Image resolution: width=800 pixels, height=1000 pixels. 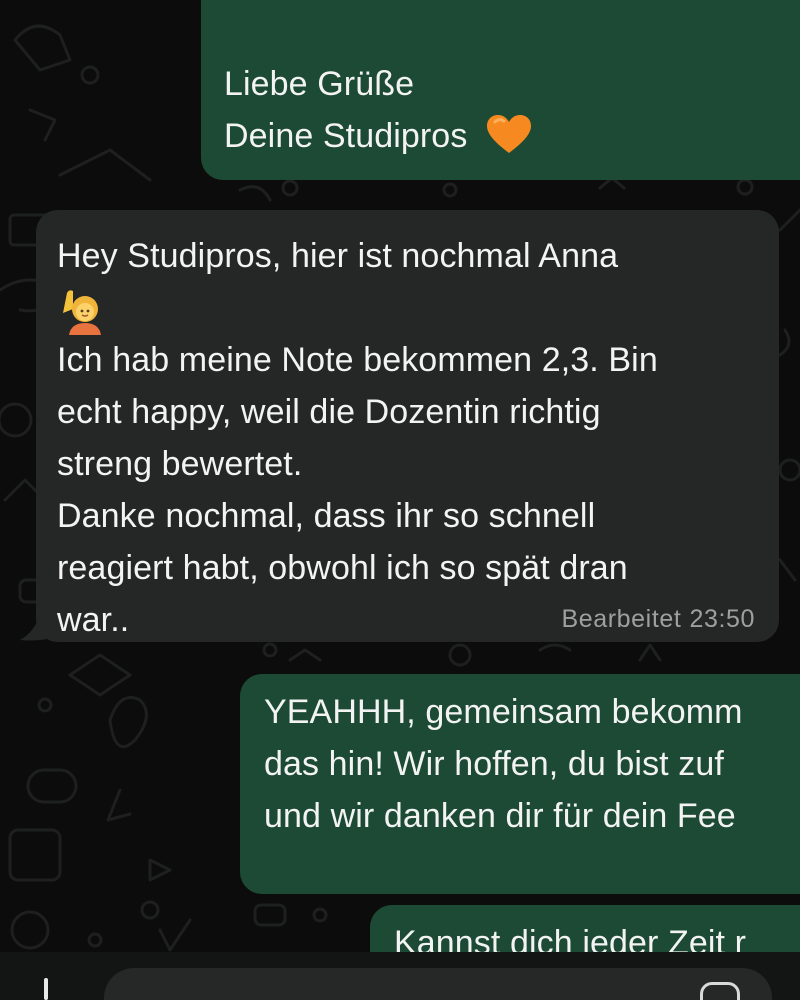 I want to click on message-line: reagiert habt, obwohl ich so spät dran, so click(x=342, y=568).